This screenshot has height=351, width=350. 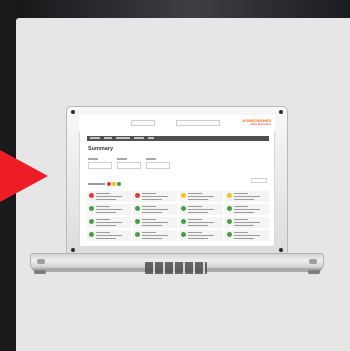 What do you see at coordinates (178, 138) in the screenshot?
I see `screen-nav-bar` at bounding box center [178, 138].